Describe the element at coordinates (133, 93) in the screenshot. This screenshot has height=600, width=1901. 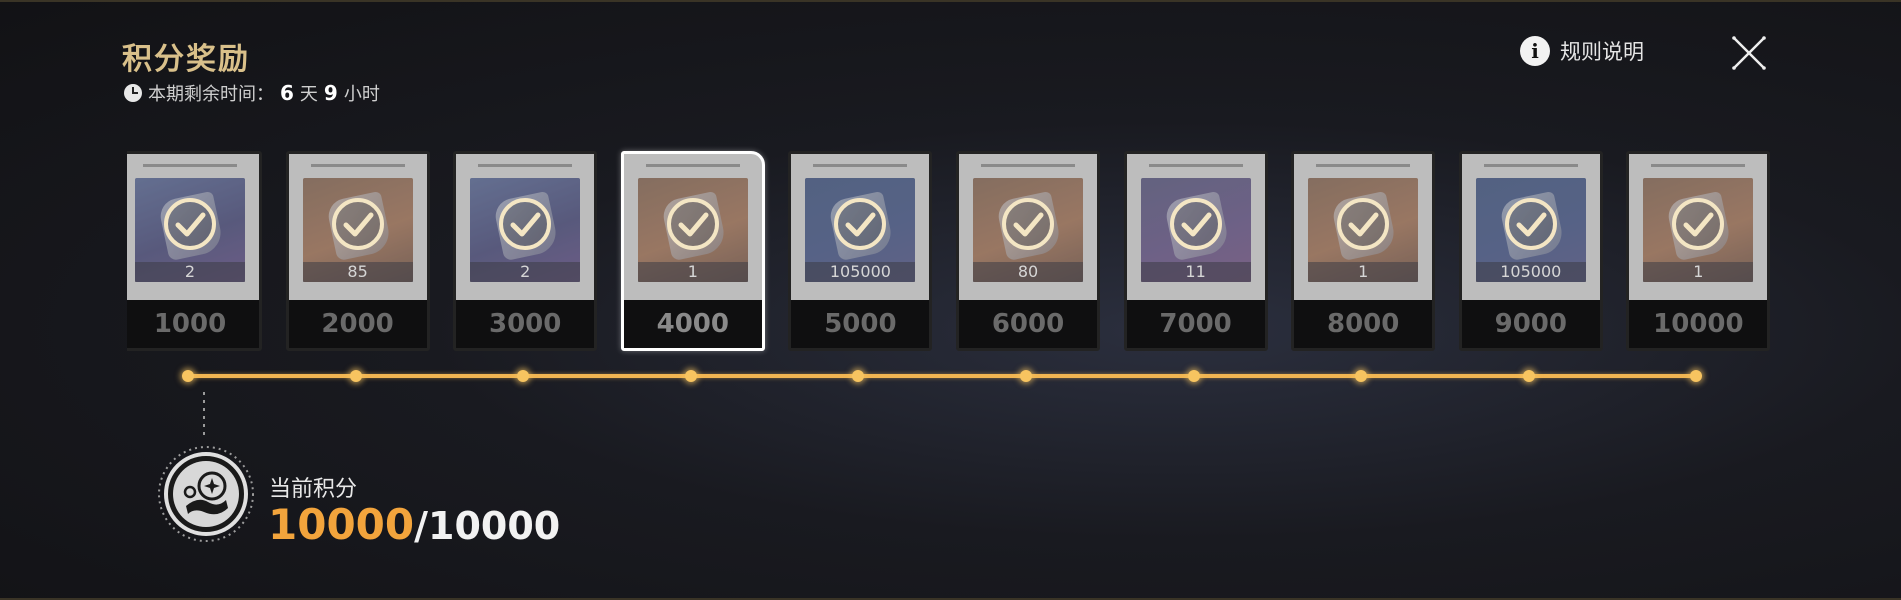
I see `clock-icon` at that location.